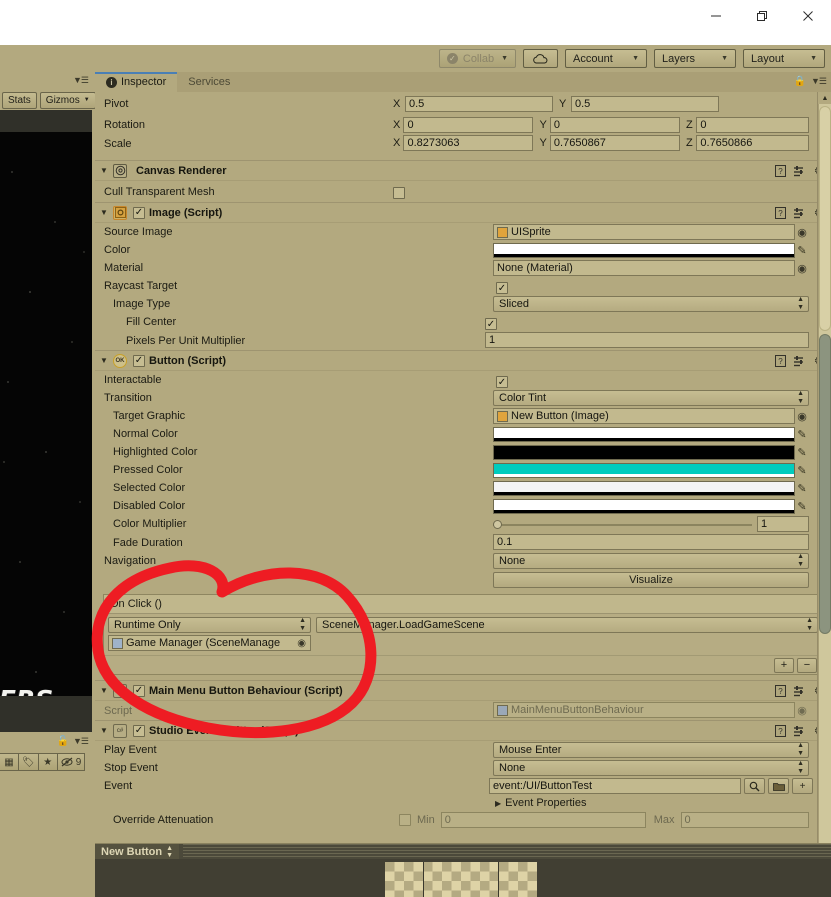 The height and width of the screenshot is (897, 831). What do you see at coordinates (778, 786) in the screenshot?
I see `folder-icon` at bounding box center [778, 786].